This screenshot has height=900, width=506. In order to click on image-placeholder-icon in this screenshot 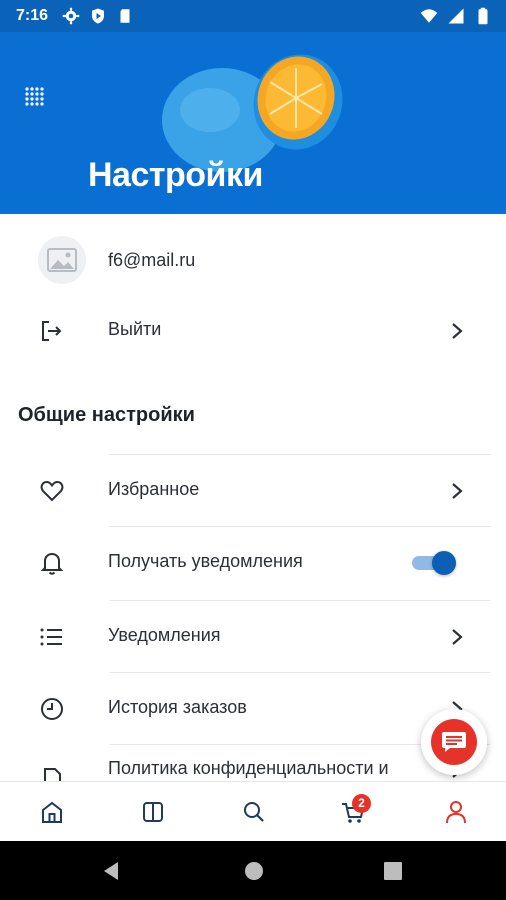, I will do `click(62, 260)`.